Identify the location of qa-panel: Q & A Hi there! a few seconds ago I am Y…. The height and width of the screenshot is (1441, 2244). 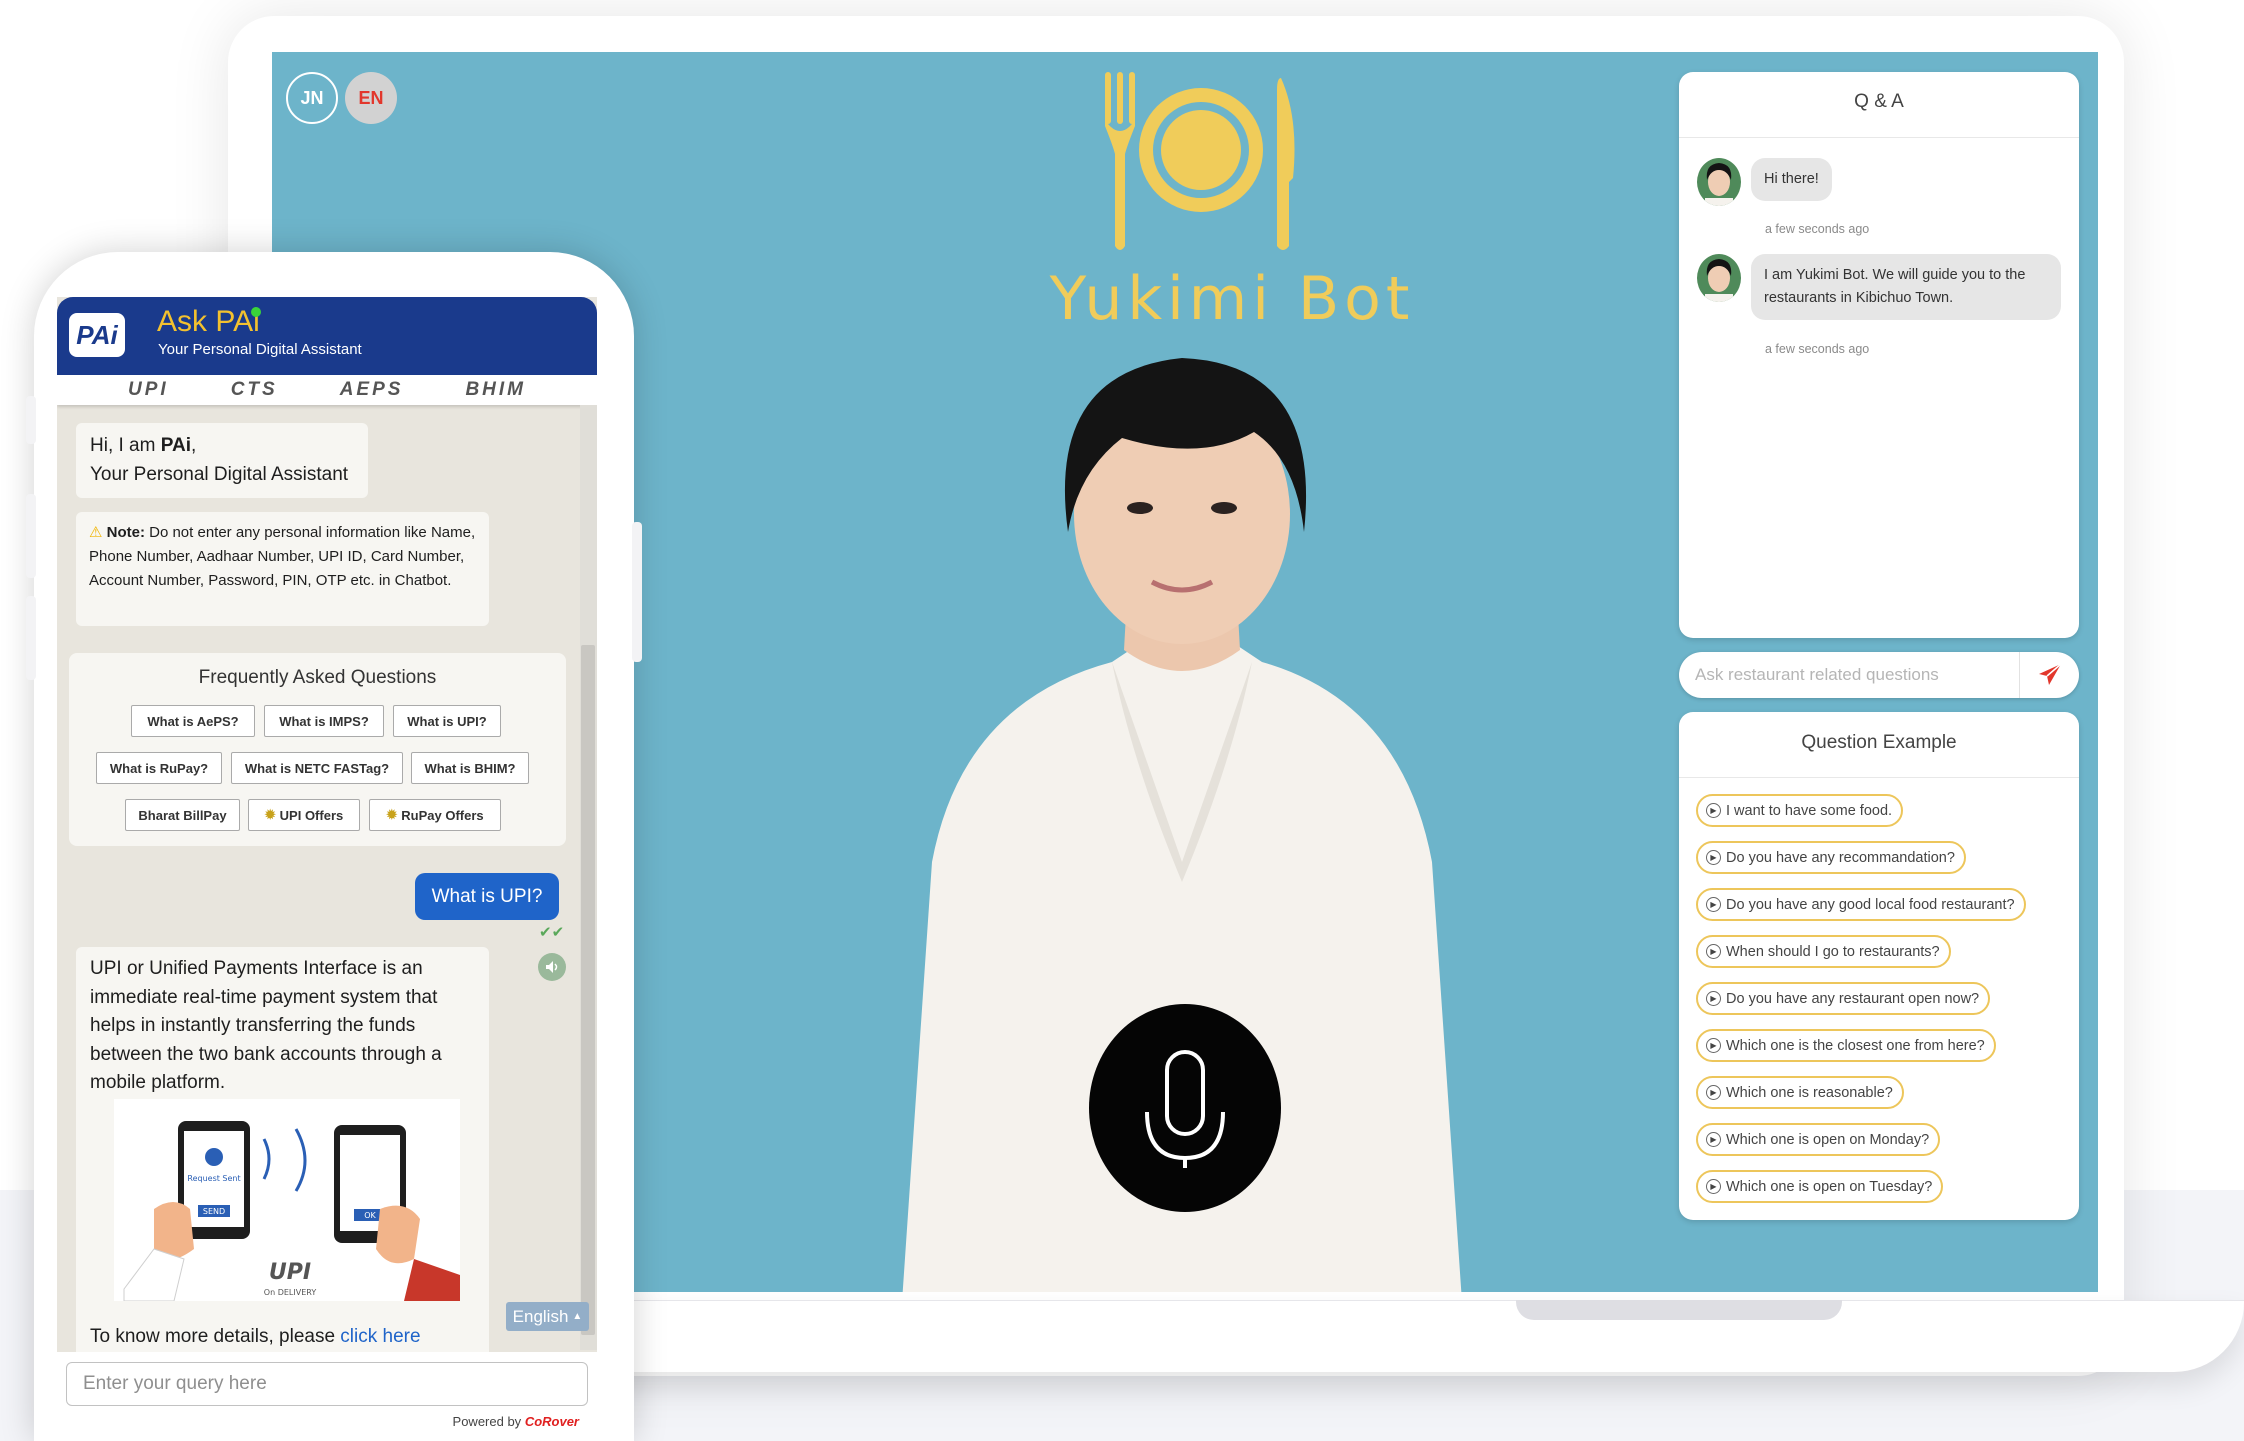
(1879, 355).